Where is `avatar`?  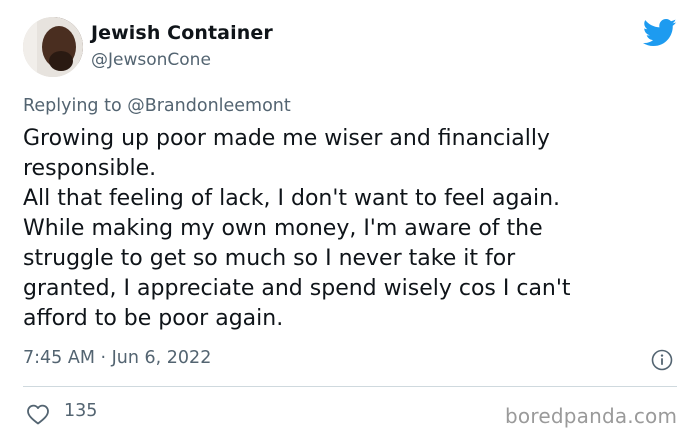
avatar is located at coordinates (53, 47).